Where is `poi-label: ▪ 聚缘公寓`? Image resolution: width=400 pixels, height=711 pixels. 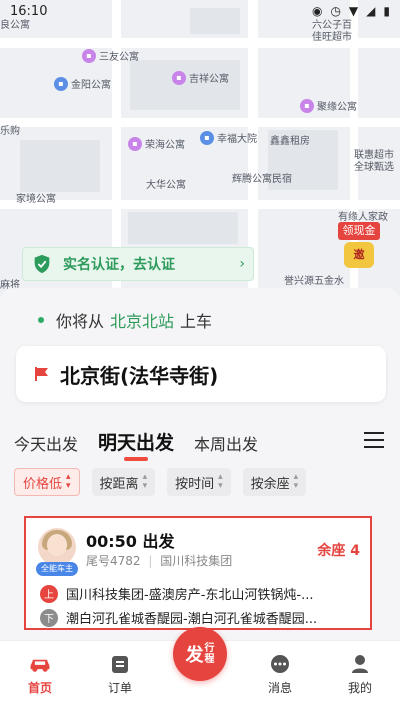
poi-label: ▪ 聚缘公寓 is located at coordinates (328, 105).